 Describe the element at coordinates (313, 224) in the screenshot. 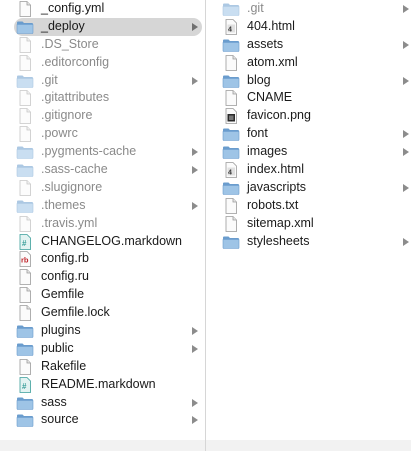

I see `file-row-sitemap-xml: sitemap.xml` at that location.